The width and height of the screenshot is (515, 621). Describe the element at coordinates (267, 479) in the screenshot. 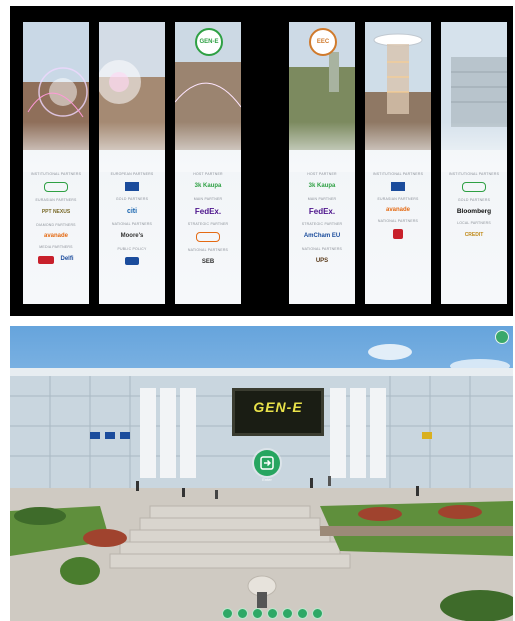

I see `enter-label: Enter` at that location.